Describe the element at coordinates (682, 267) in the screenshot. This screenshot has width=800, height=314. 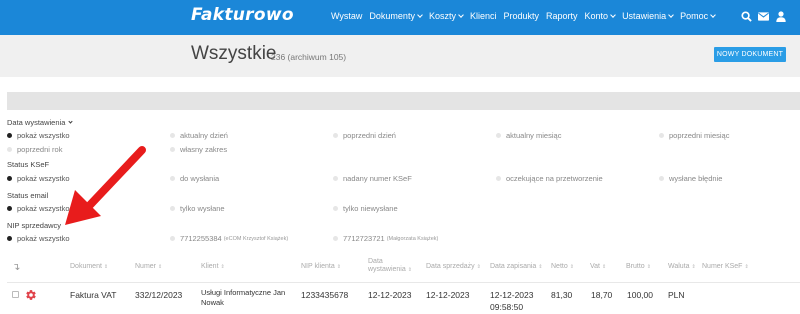
I see `column-header-waluta: Waluta ⇕` at that location.